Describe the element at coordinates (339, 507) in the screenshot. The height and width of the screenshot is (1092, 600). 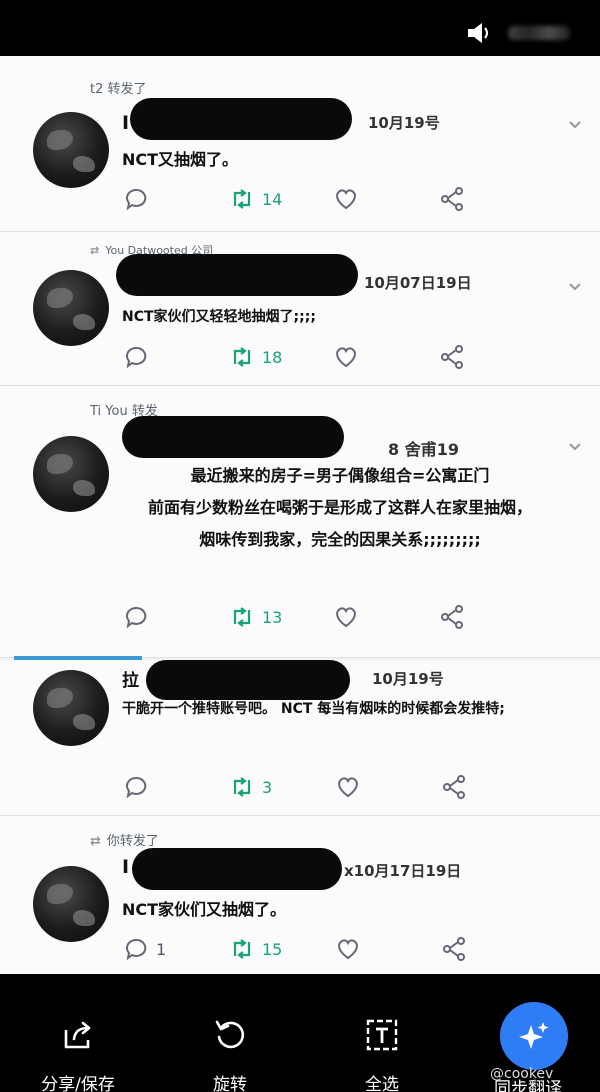
I see `tweet-text-line-2: 前面有少数粉丝在喝粥于是形成了这群人在家里抽烟，` at that location.